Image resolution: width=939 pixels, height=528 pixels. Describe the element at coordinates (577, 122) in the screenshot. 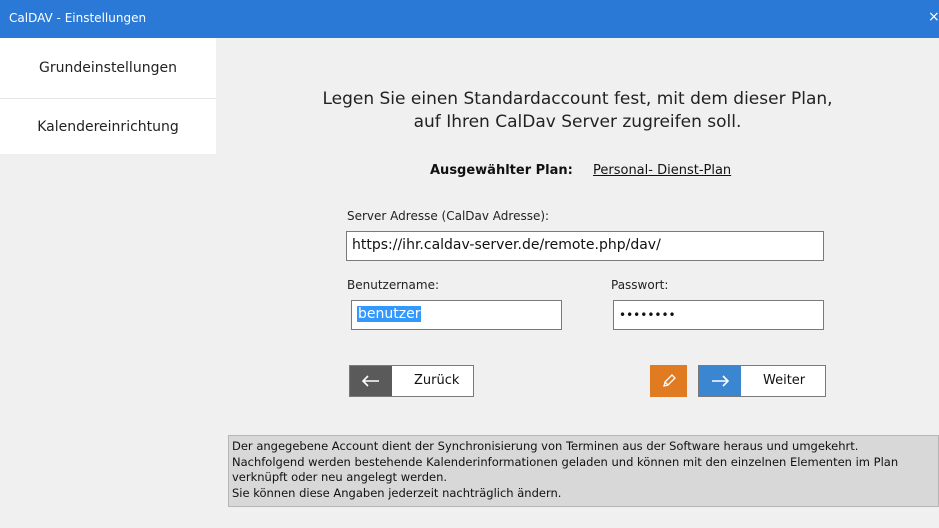

I see `heading-line-2: auf Ihren CalDav Server zugreifen soll.` at that location.